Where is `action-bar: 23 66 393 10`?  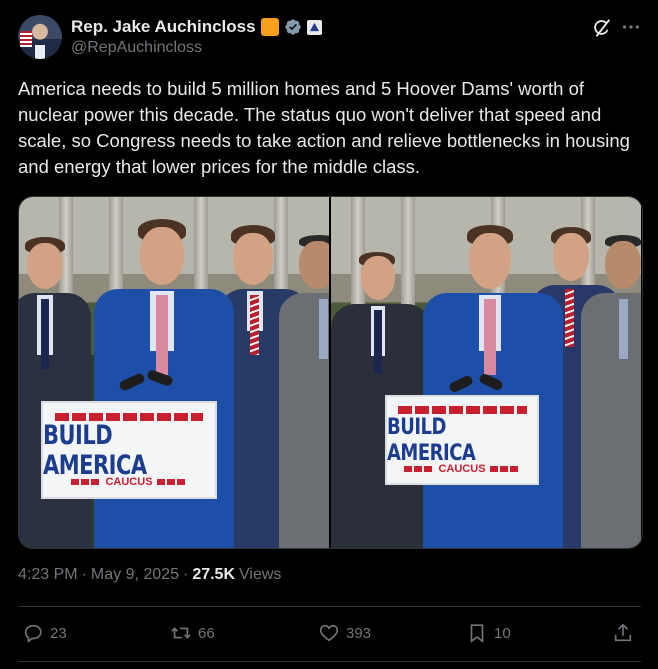
action-bar: 23 66 393 10 is located at coordinates (329, 633).